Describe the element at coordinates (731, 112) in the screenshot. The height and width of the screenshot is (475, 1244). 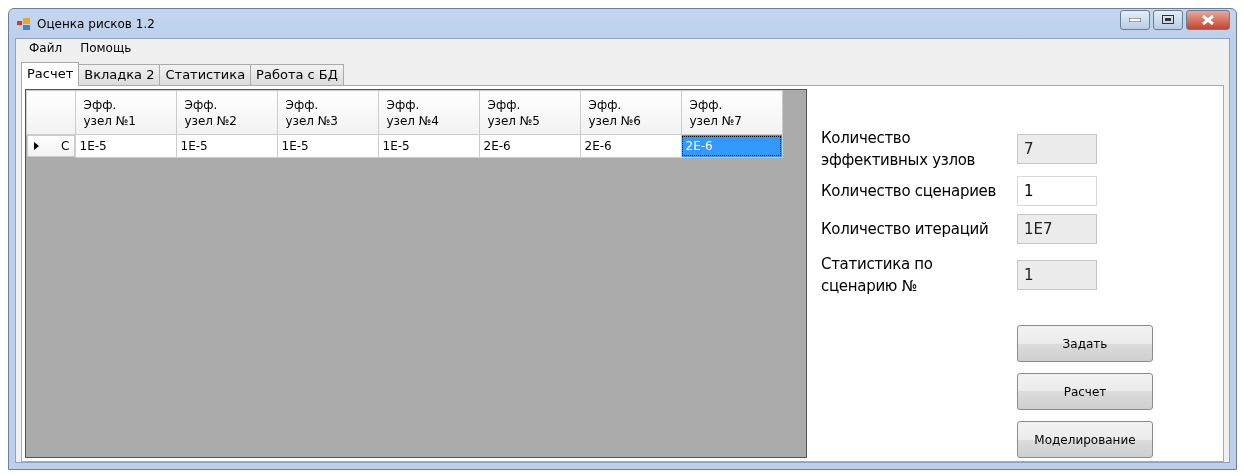
I see `column-header: Эфф. узел №7` at that location.